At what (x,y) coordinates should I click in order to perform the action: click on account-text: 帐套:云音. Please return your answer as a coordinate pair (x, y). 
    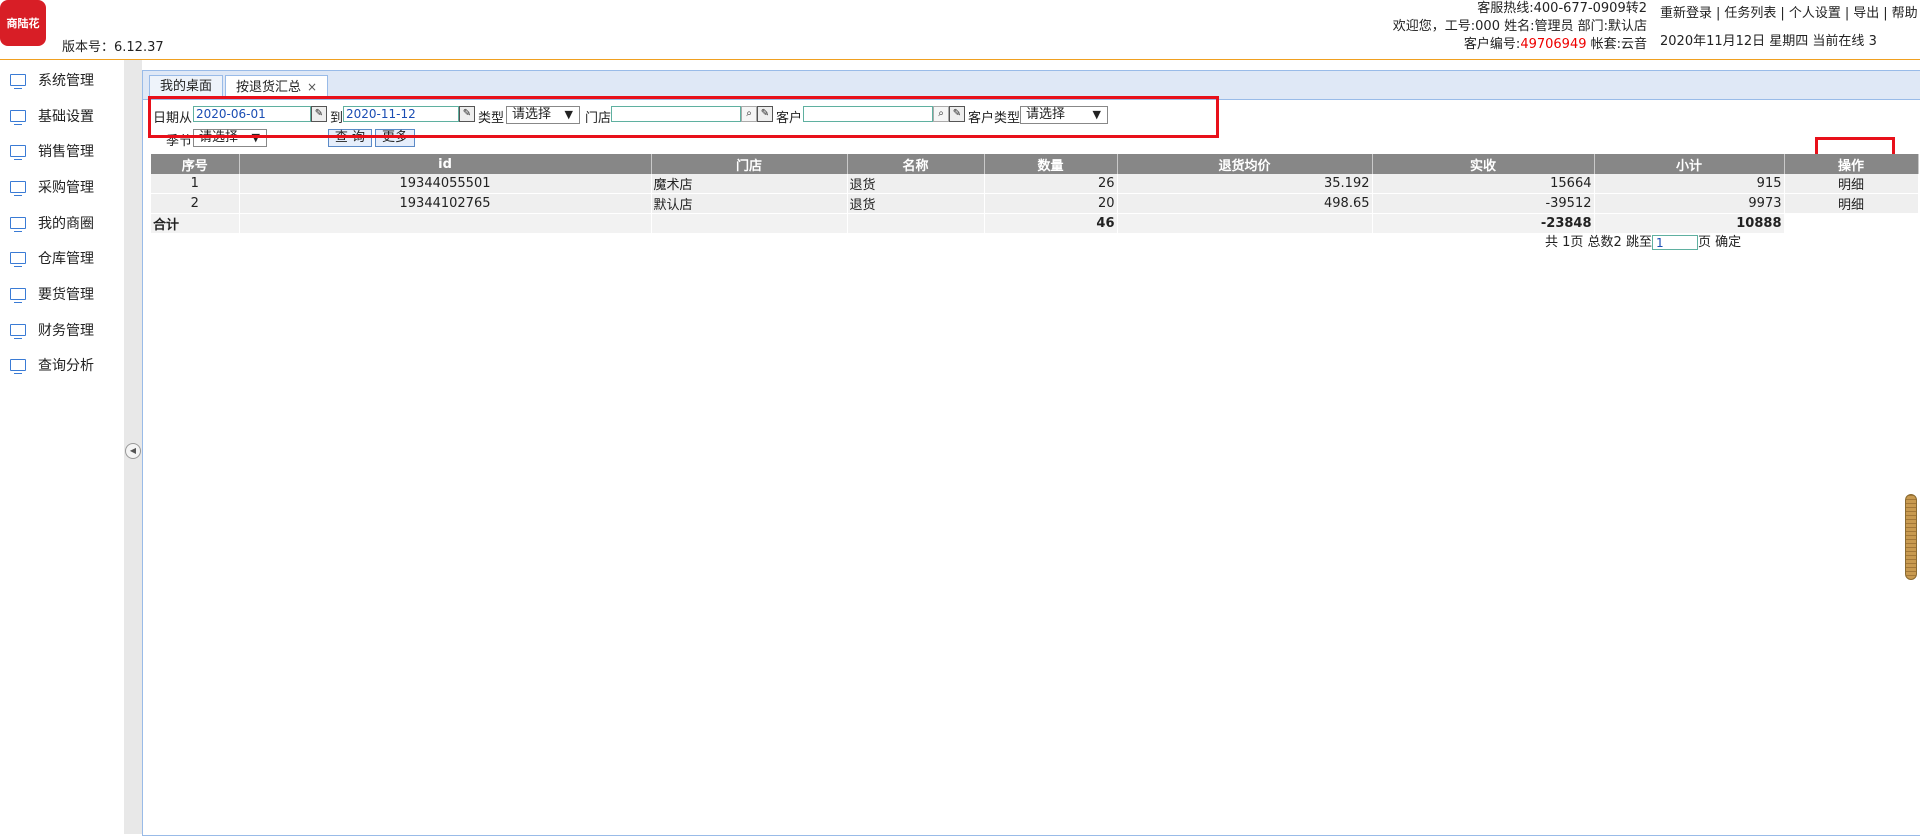
    Looking at the image, I should click on (1616, 44).